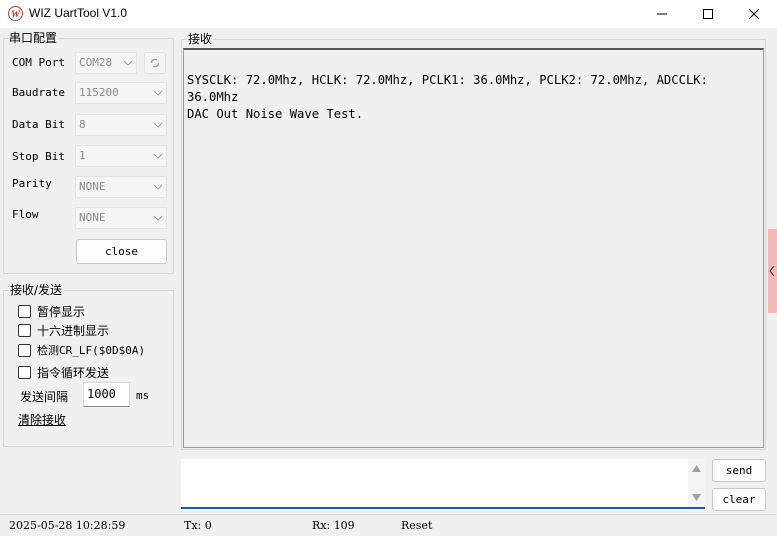 The height and width of the screenshot is (536, 777). What do you see at coordinates (333, 525) in the screenshot?
I see `status-rx-count: Rx: 109` at bounding box center [333, 525].